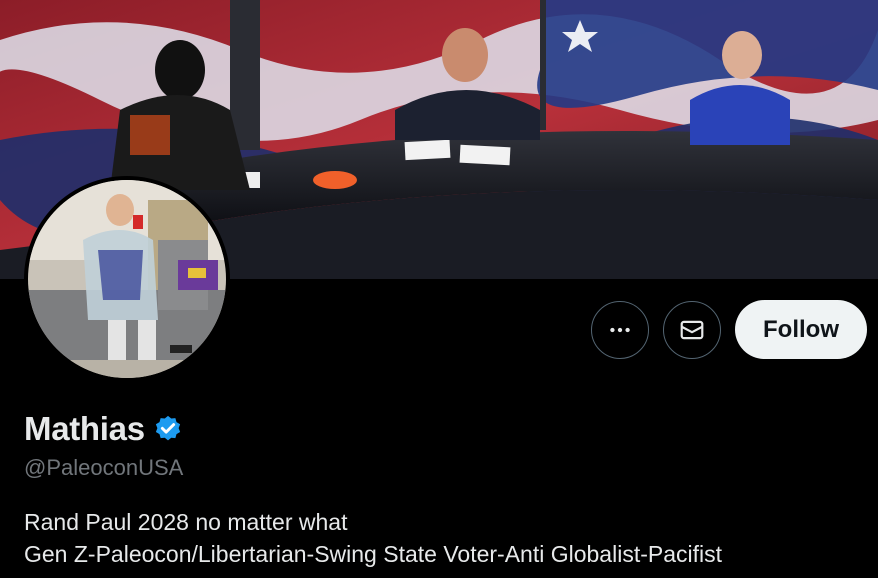 This screenshot has height=578, width=878. I want to click on follow-button: Follow, so click(801, 329).